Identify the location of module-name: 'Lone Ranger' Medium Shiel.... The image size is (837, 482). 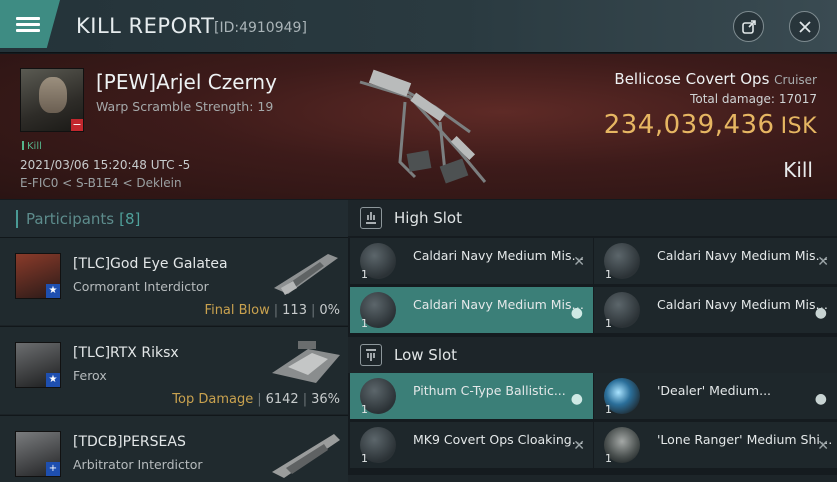
(745, 439).